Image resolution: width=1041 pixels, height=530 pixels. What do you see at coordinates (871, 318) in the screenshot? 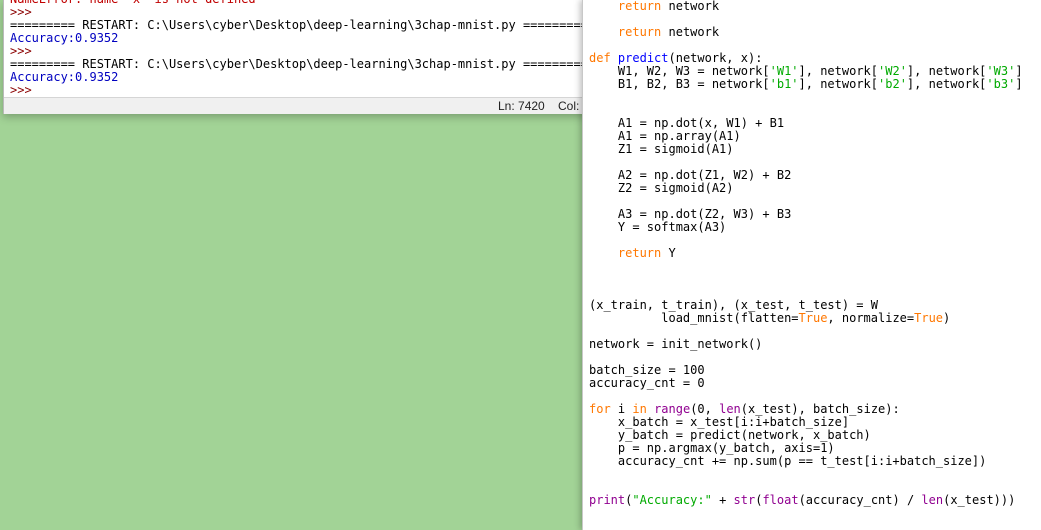
I see `code-token: , normalize=` at bounding box center [871, 318].